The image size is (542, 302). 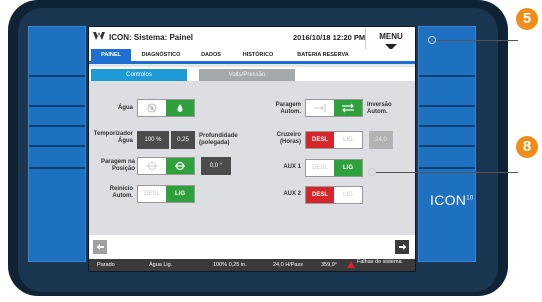 I want to click on position-off-icon, so click(x=152, y=166).